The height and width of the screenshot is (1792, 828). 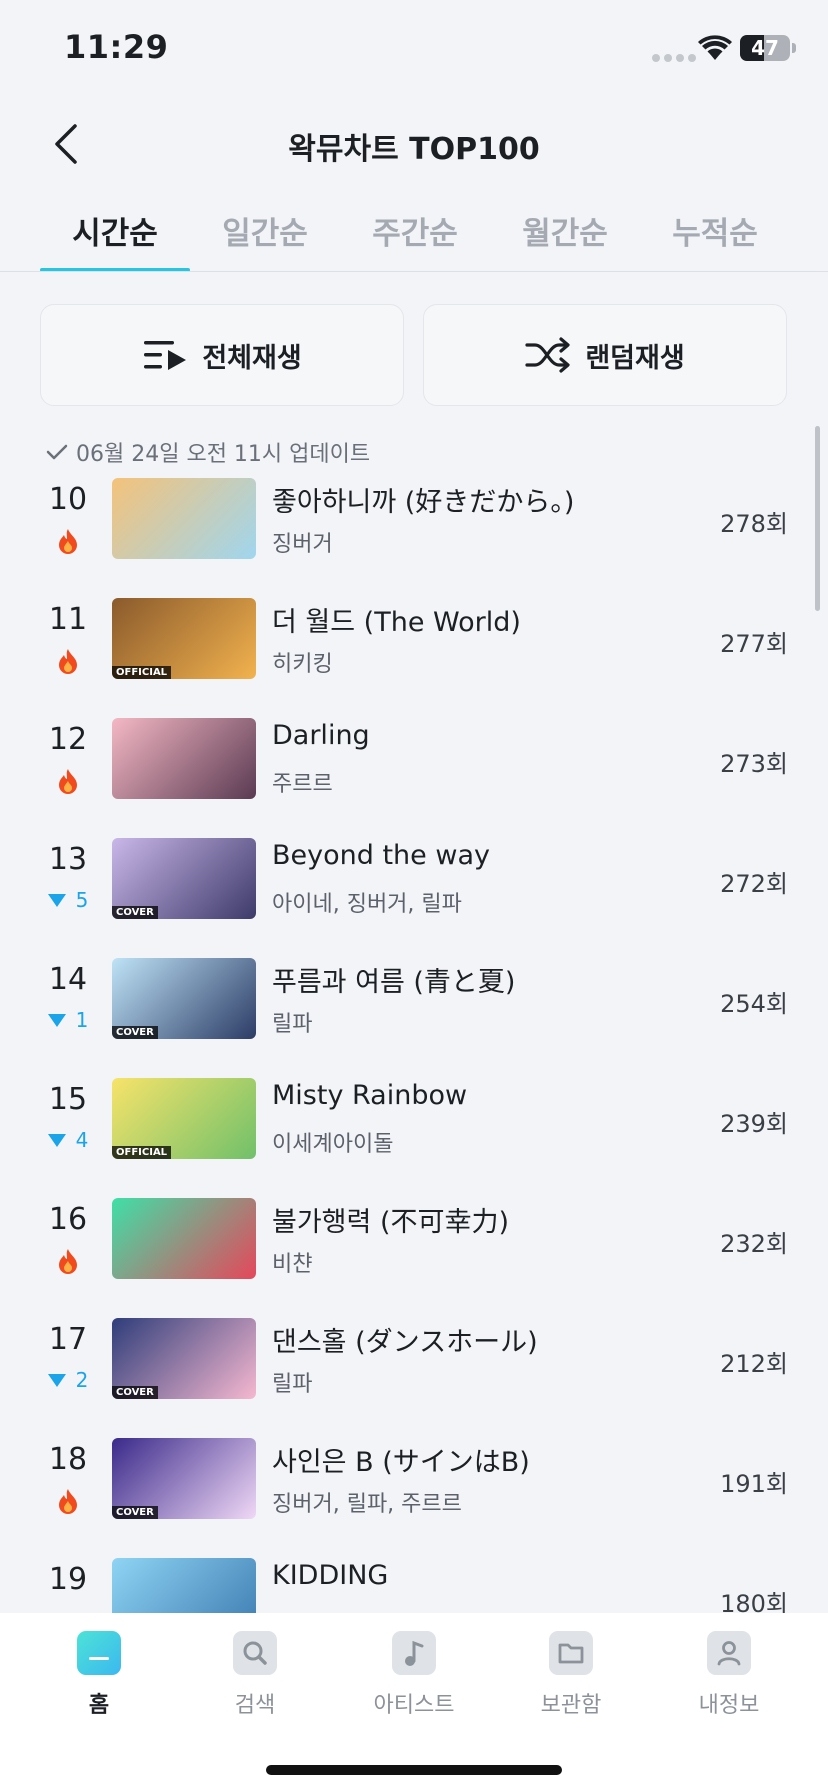 I want to click on chart-row: 12 Darling 주르르 273회, so click(x=414, y=768).